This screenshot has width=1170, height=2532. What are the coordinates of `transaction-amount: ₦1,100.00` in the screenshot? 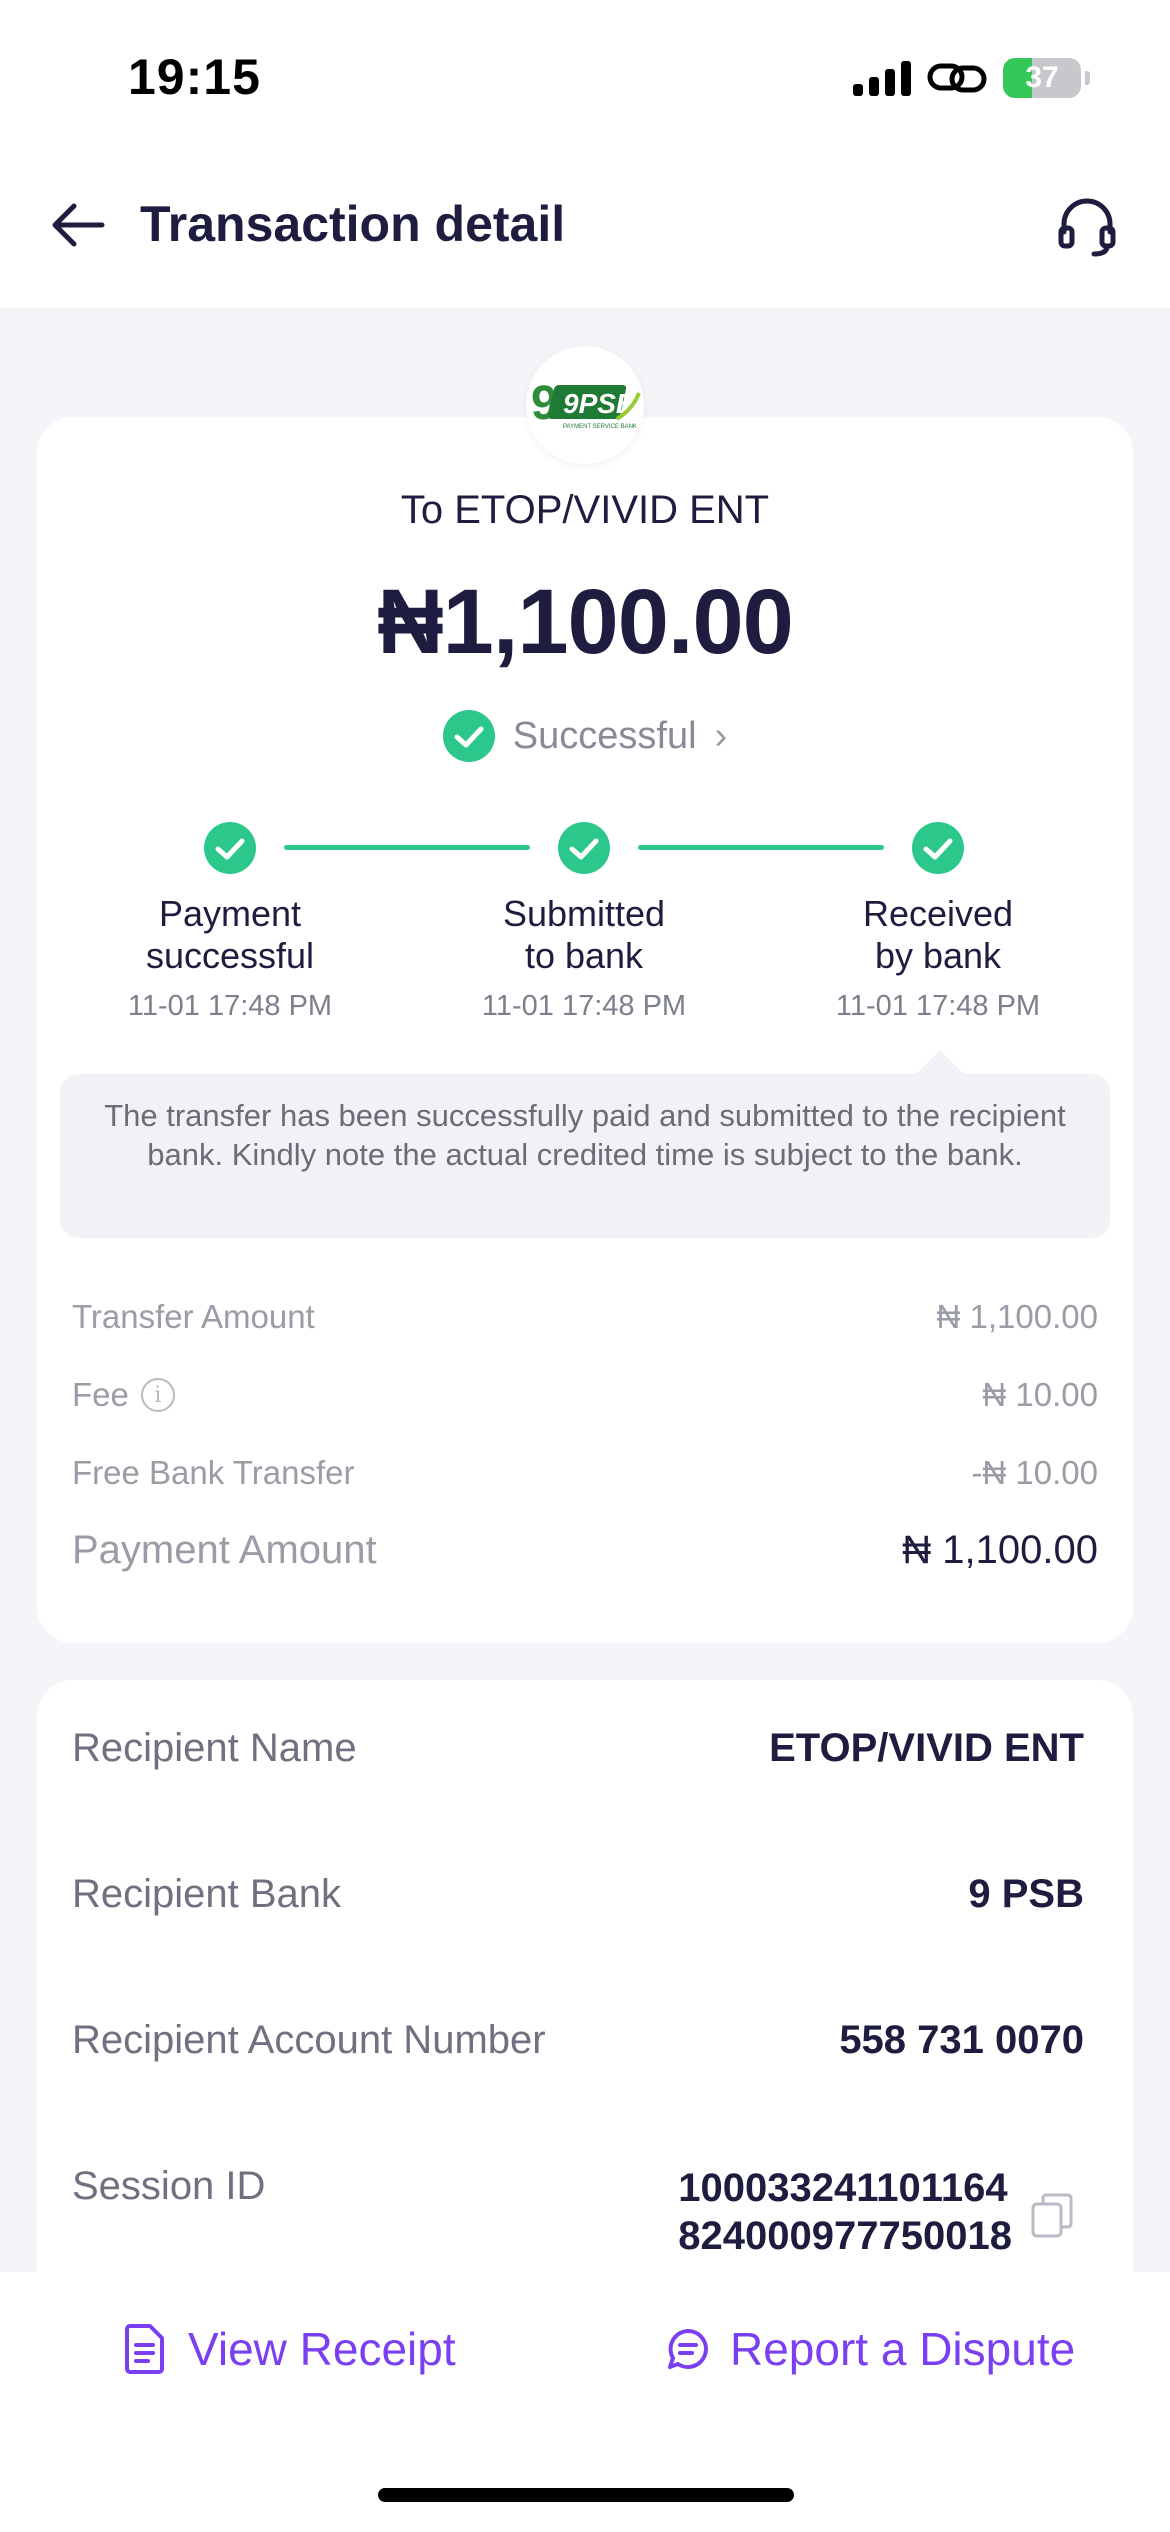 It's located at (585, 622).